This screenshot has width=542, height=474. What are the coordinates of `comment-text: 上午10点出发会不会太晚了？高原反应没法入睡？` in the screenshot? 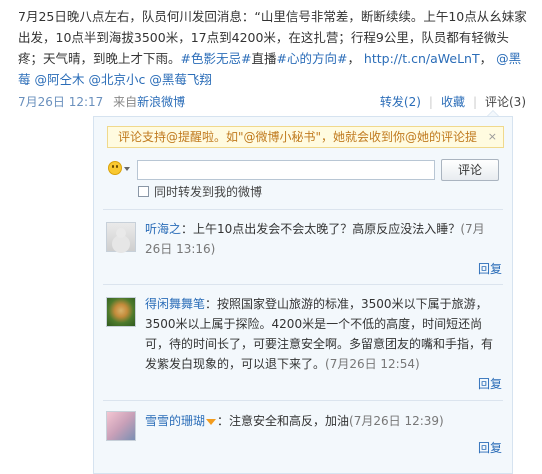 It's located at (327, 229).